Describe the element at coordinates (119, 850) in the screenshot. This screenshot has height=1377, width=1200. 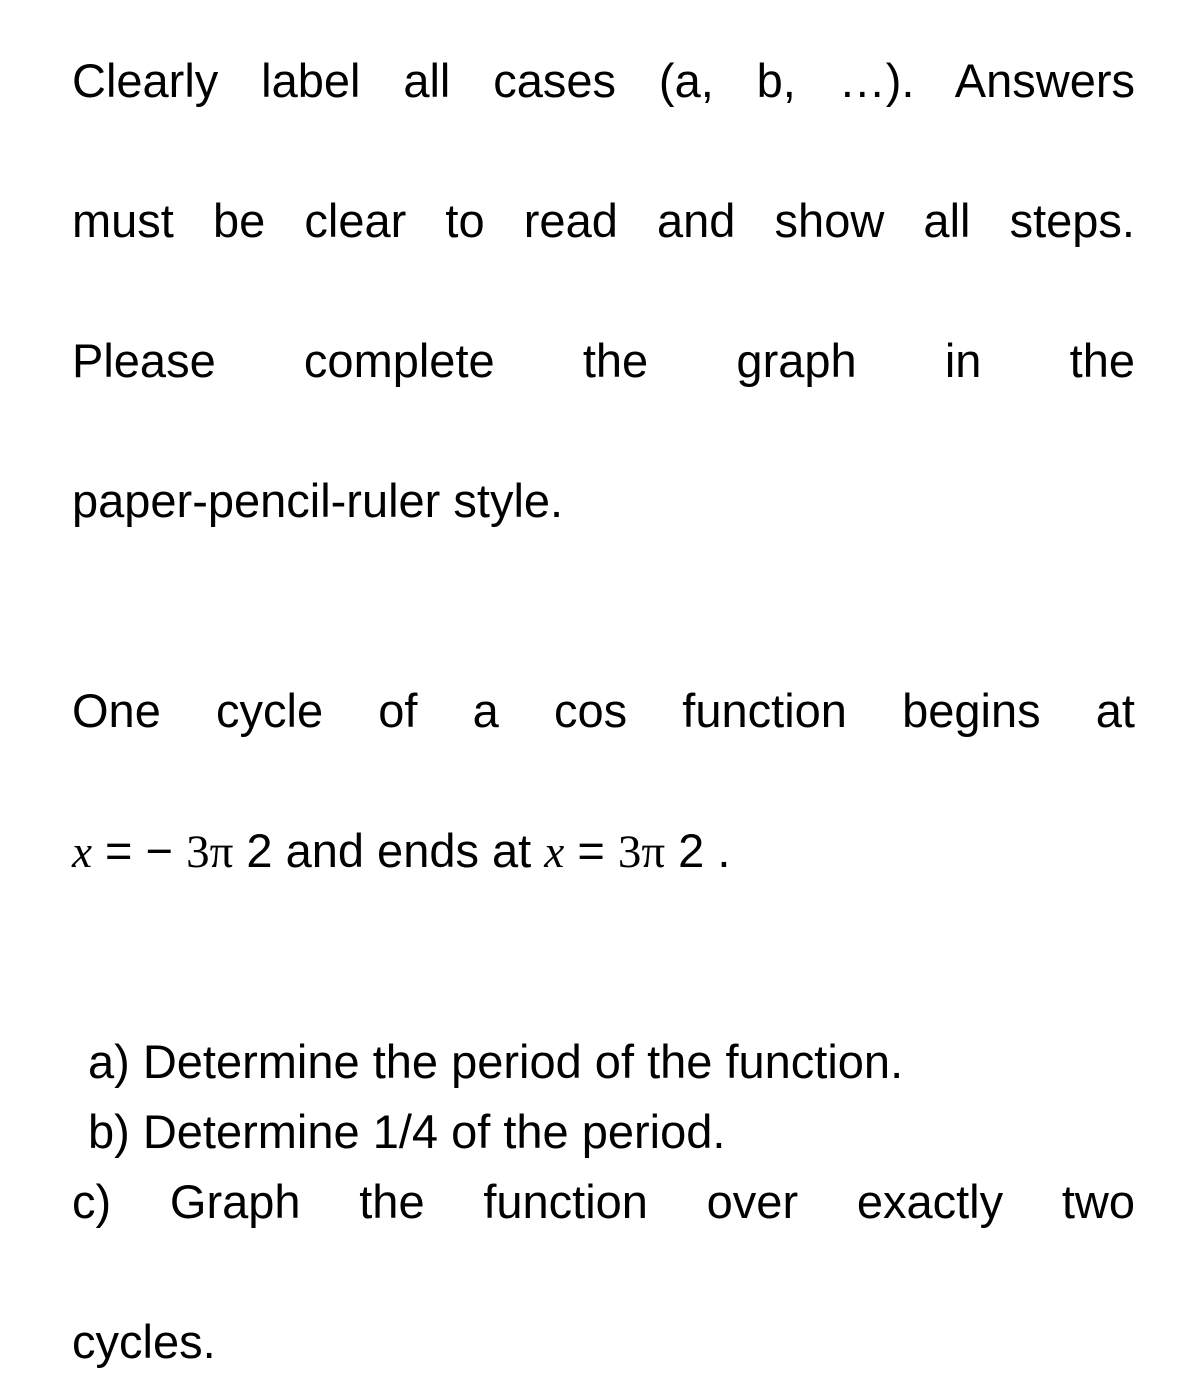
I see `math-equals-start: =` at that location.